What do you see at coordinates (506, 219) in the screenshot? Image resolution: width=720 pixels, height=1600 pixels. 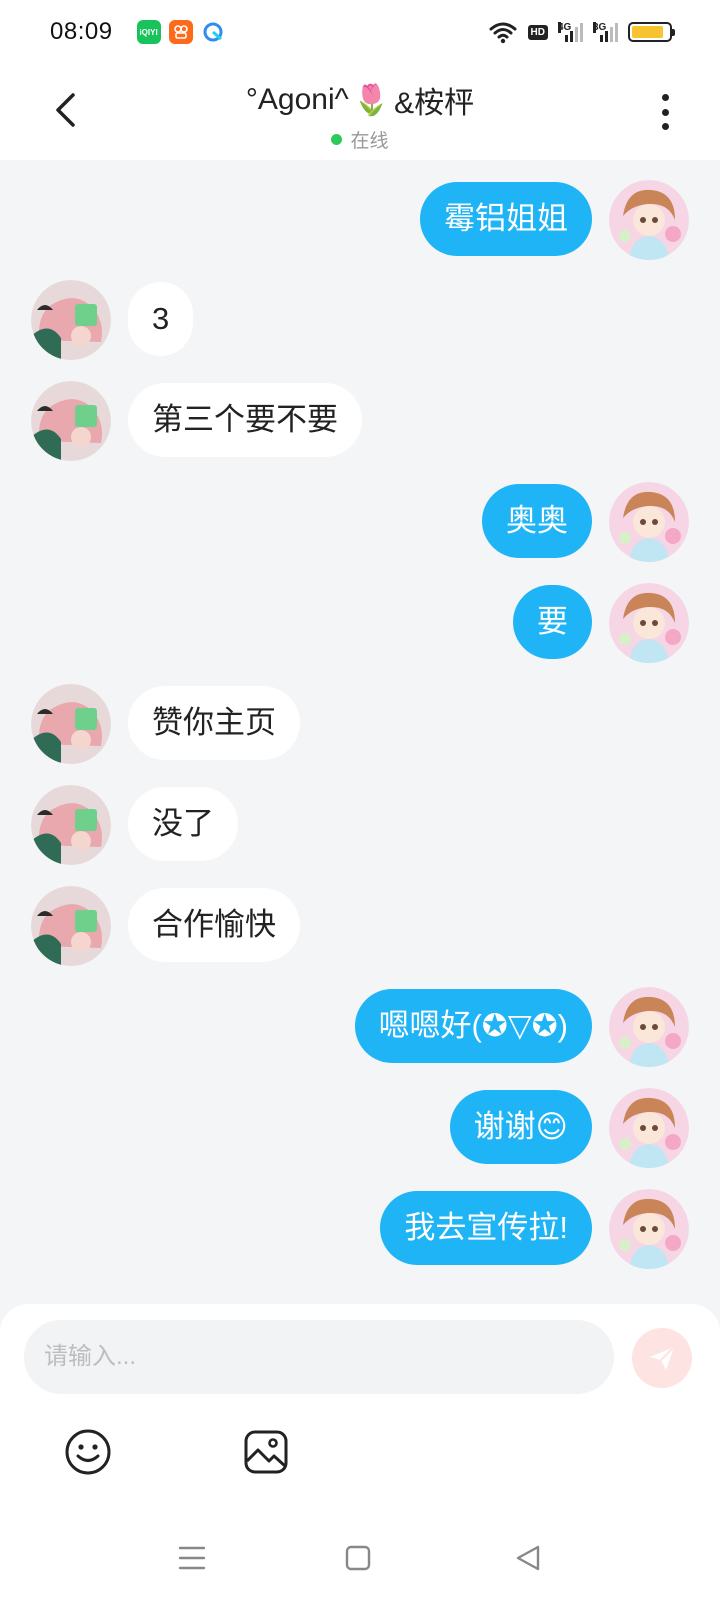 I see `sent-message-bubble: 霉铝姐姐` at bounding box center [506, 219].